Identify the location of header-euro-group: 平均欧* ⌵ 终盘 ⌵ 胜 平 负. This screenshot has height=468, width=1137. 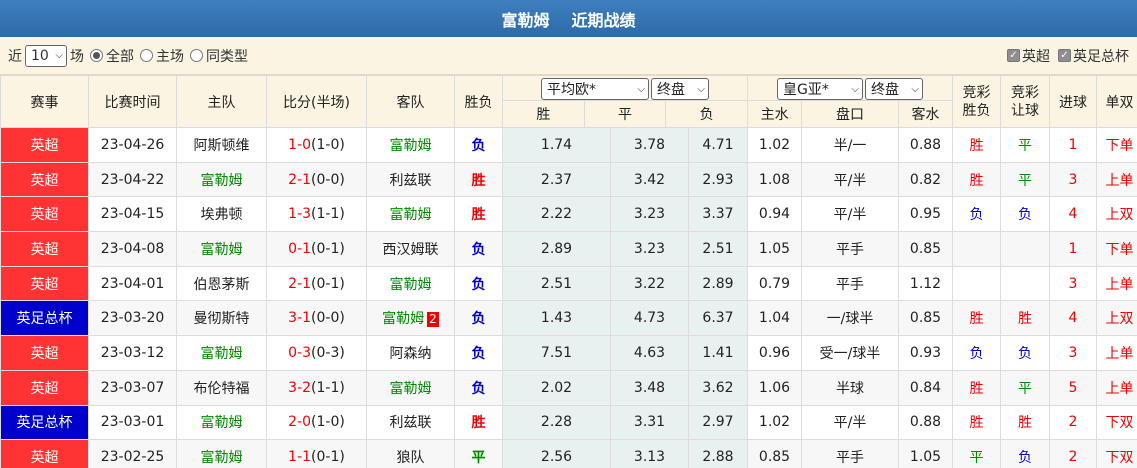
(625, 101).